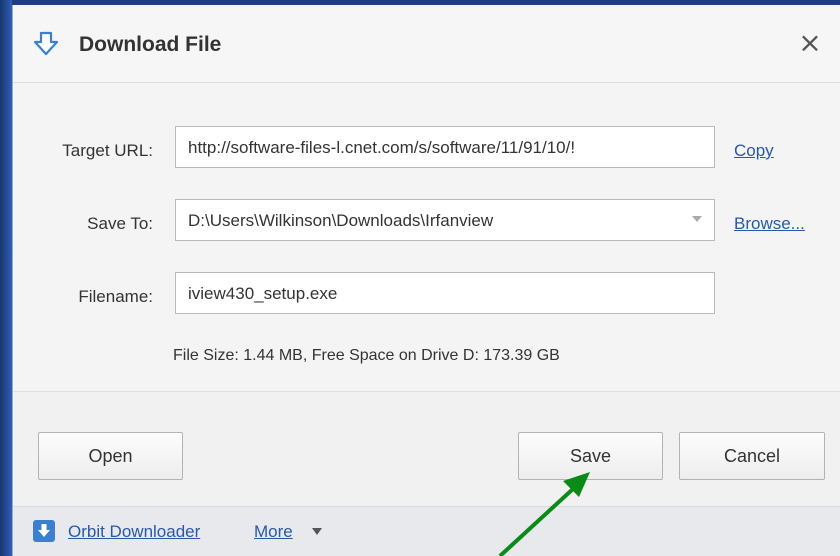 The height and width of the screenshot is (556, 840). Describe the element at coordinates (810, 43) in the screenshot. I see `close-icon: ×` at that location.